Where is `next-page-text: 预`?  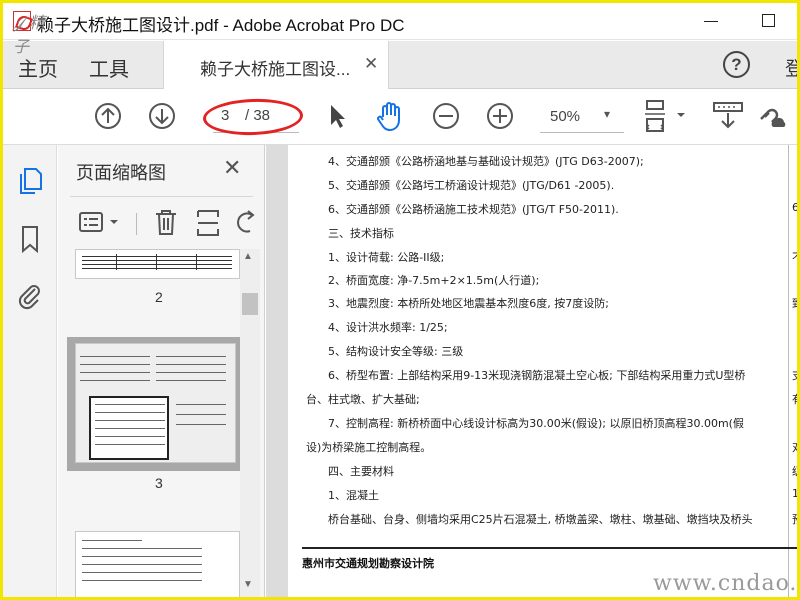
next-page-text: 预 is located at coordinates (794, 519).